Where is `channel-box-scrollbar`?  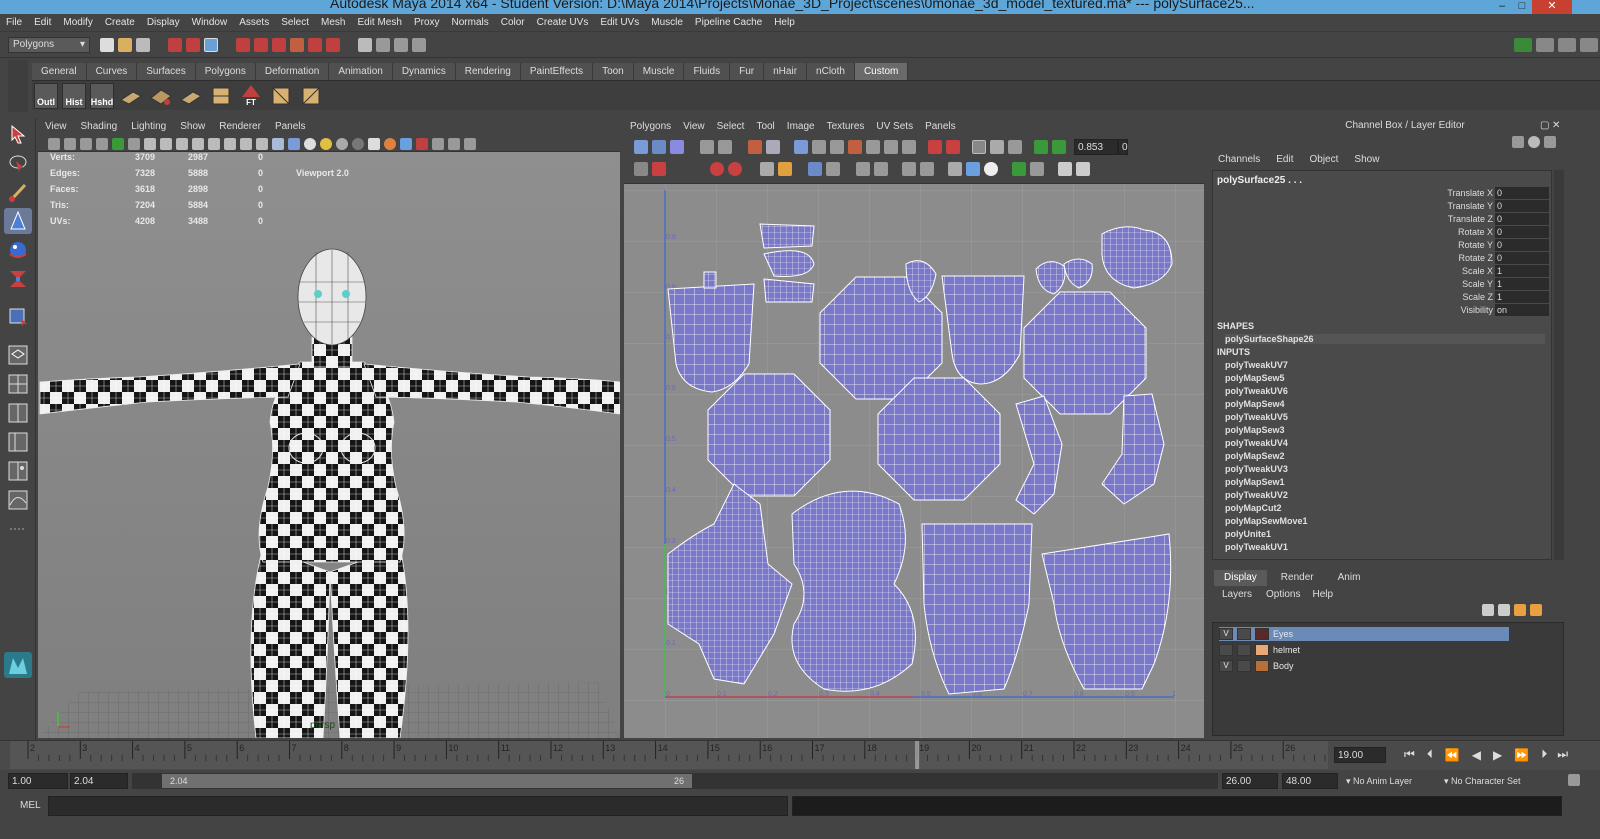
channel-box-scrollbar is located at coordinates (1559, 365).